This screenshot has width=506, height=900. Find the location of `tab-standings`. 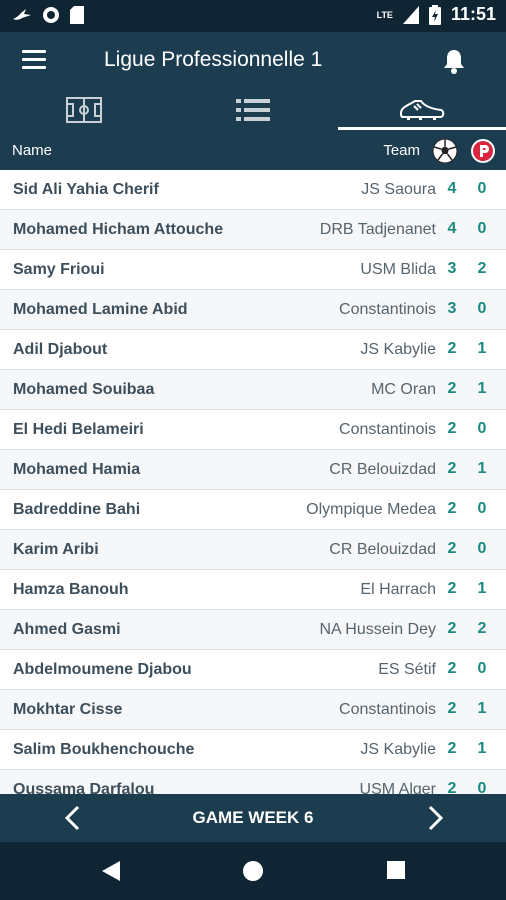

tab-standings is located at coordinates (253, 110).